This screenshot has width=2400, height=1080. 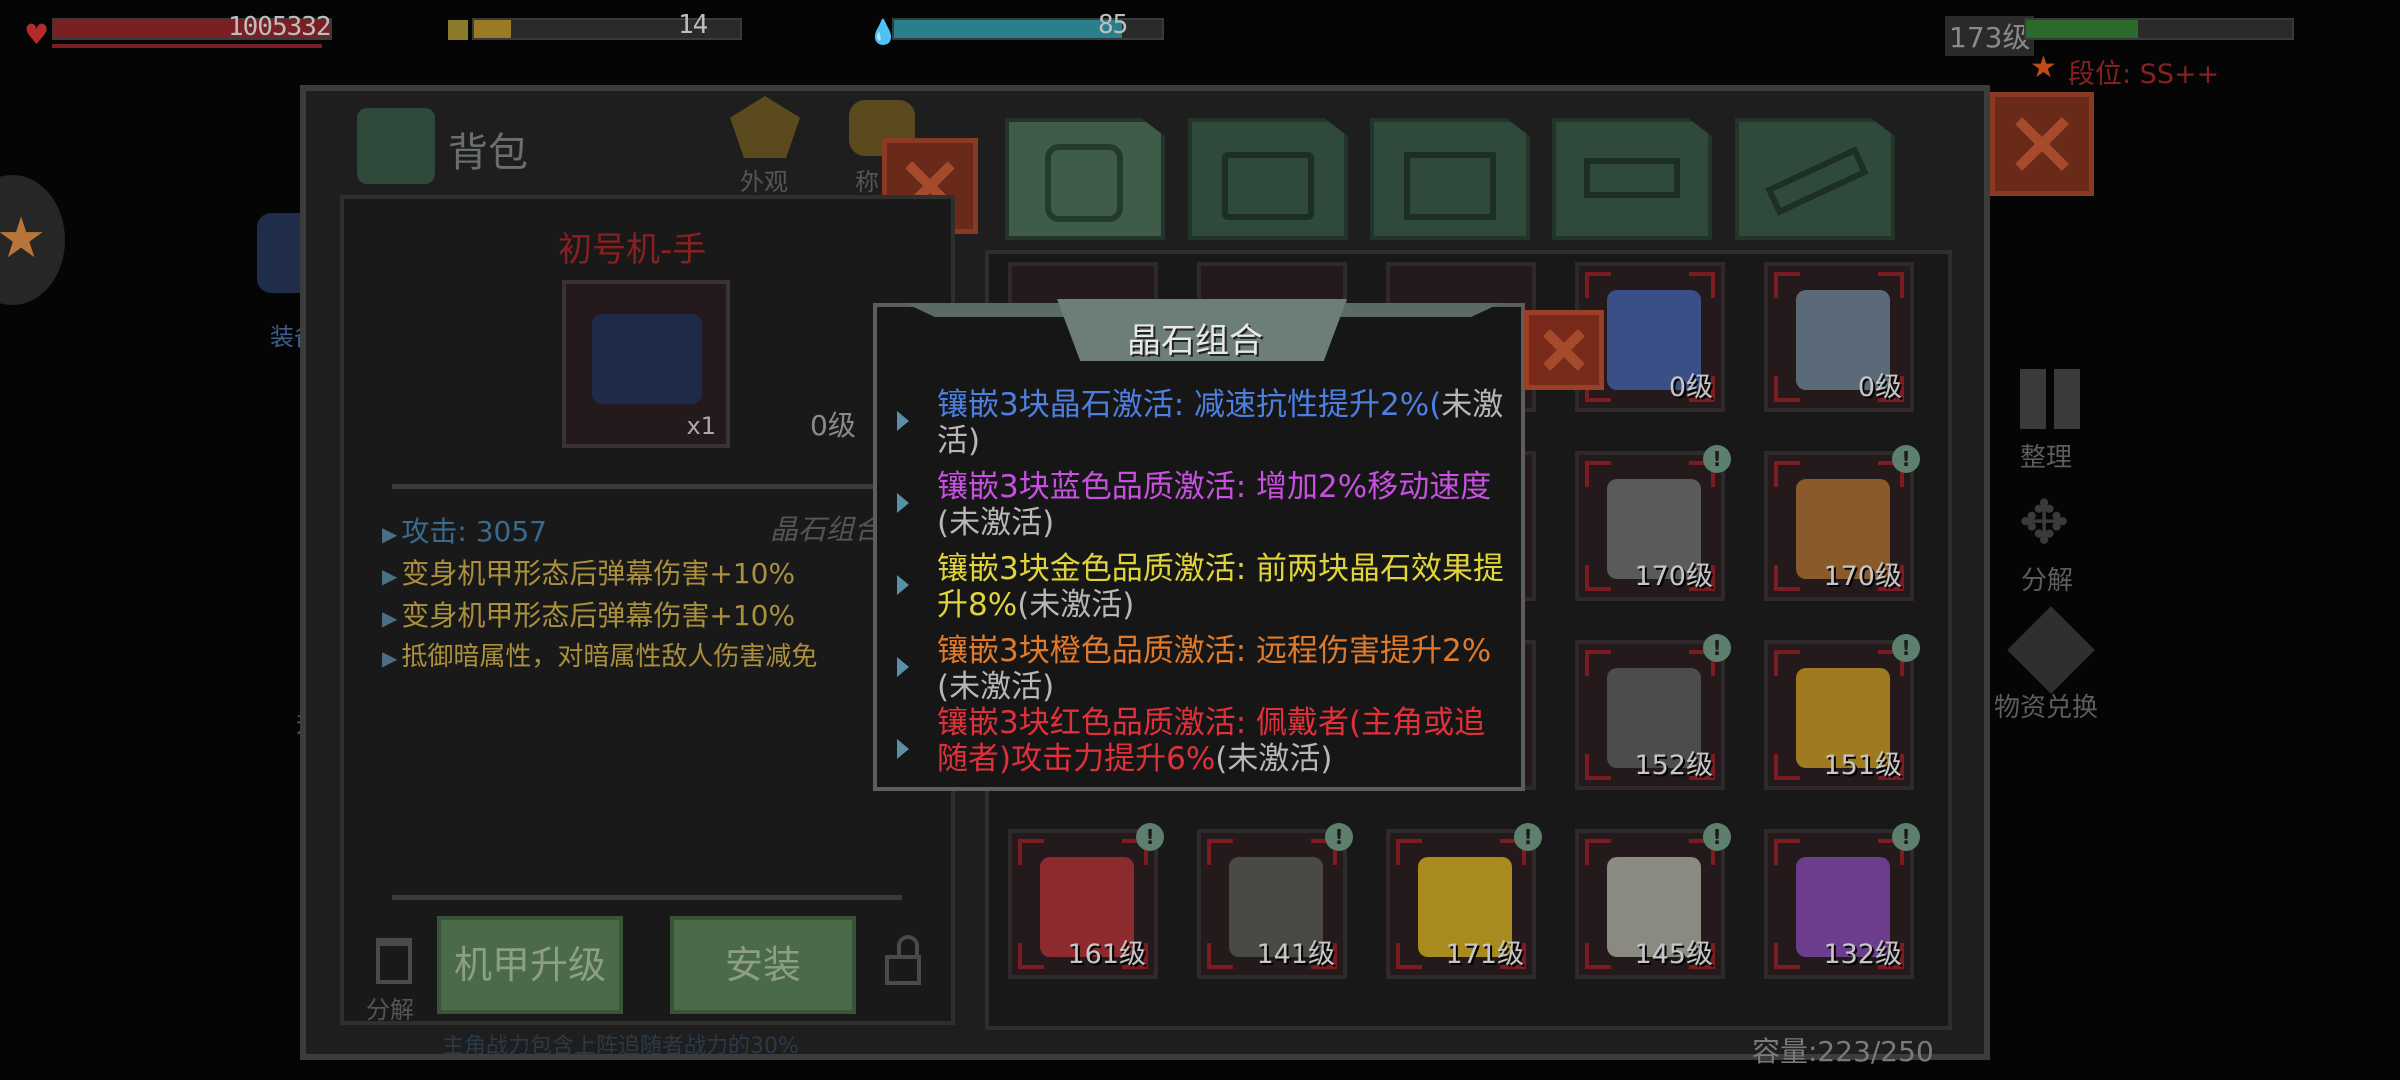 What do you see at coordinates (620, 1046) in the screenshot?
I see `footer-text: 主角战力包含上阵追随者战力的30%` at bounding box center [620, 1046].